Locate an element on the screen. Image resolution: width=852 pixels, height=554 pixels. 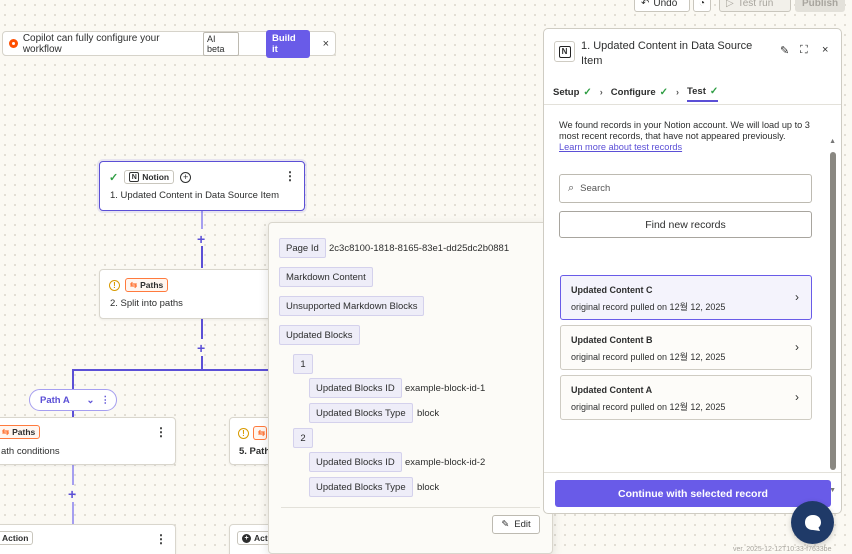
undo-label: Undo is located at coordinates (665, 4).